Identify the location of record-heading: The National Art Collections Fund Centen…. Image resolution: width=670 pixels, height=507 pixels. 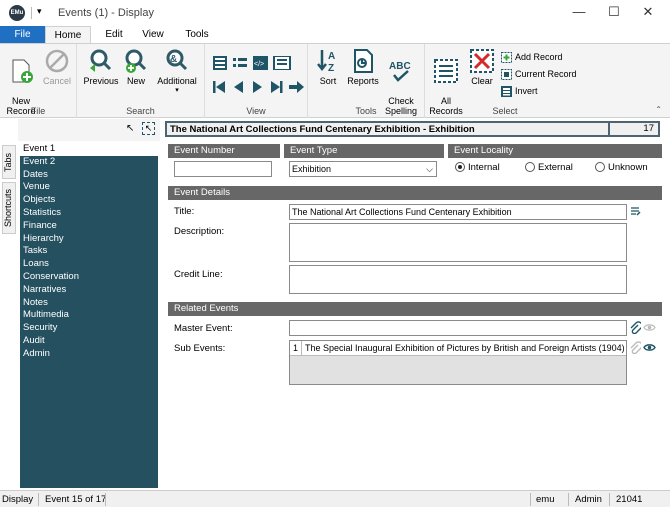
(322, 129).